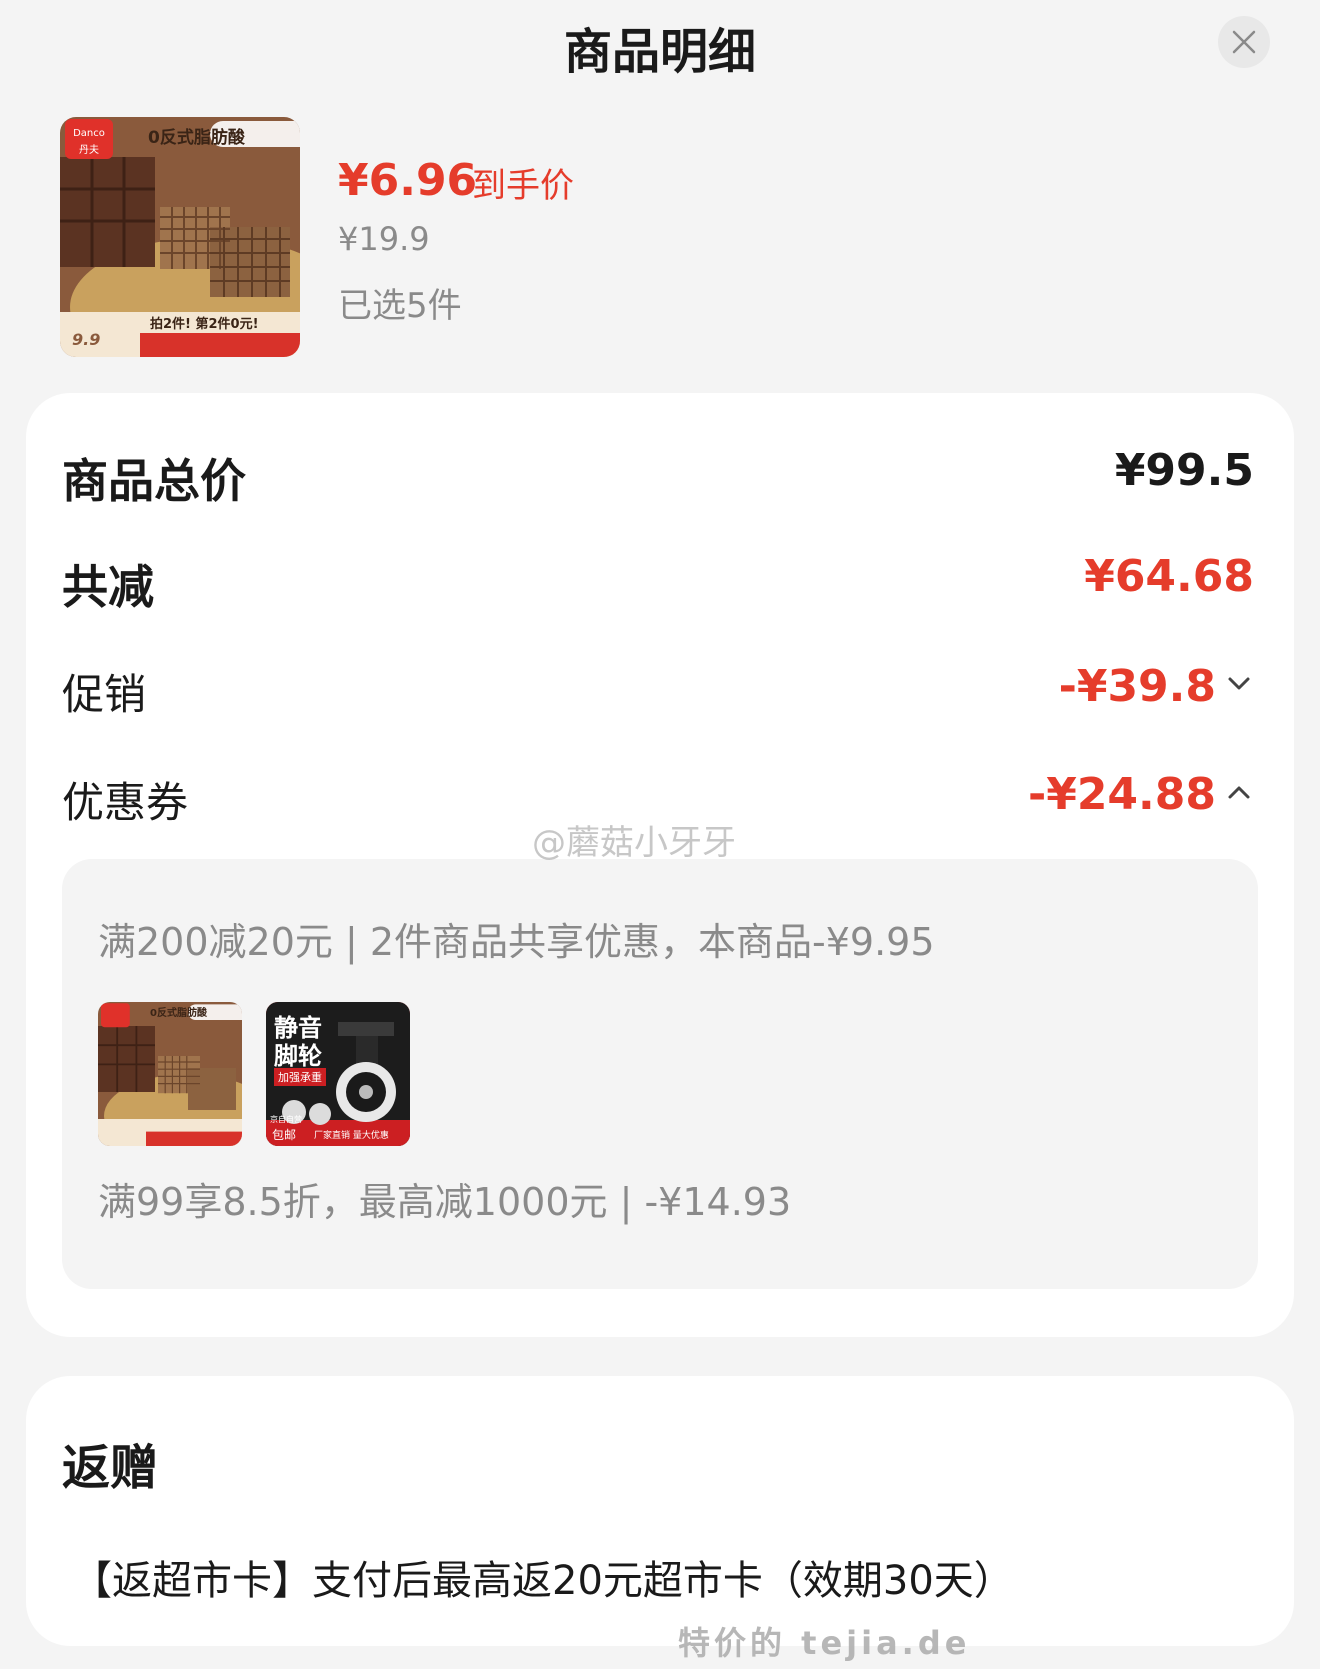  I want to click on chevron-up-icon, so click(1239, 792).